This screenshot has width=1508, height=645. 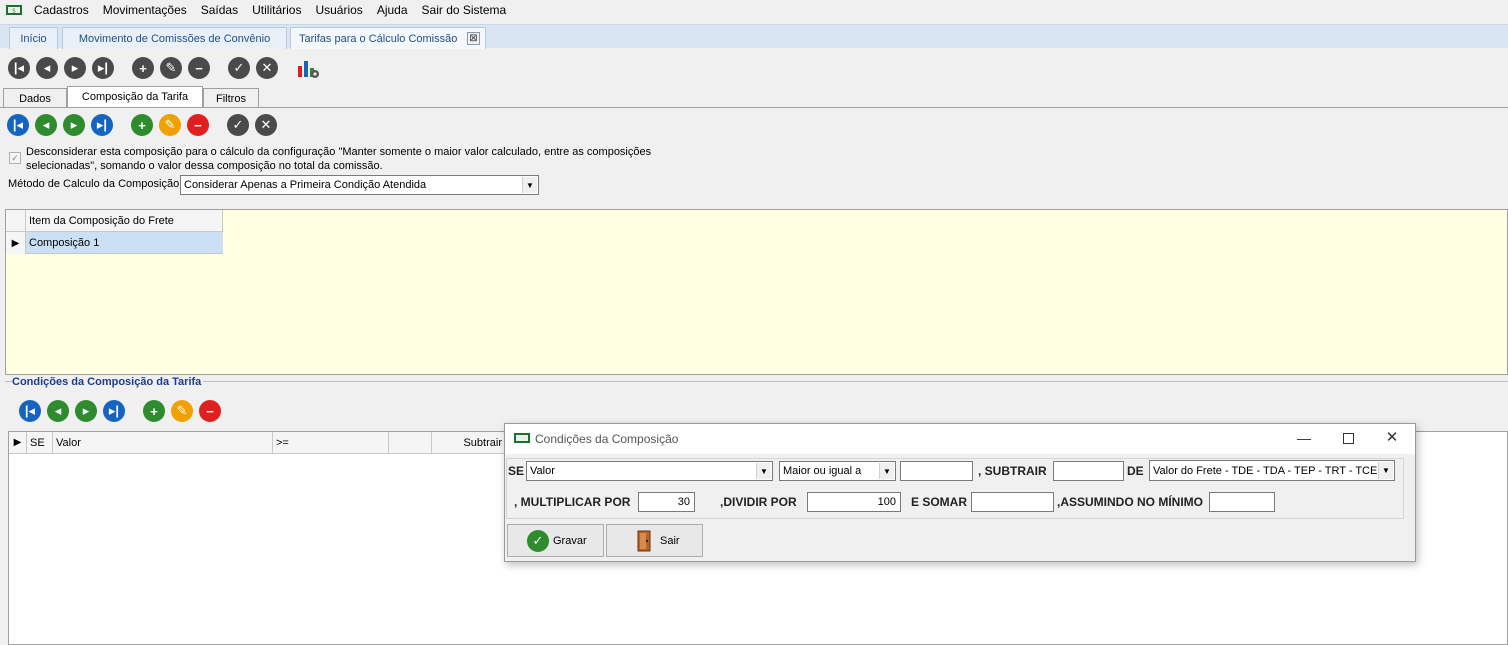 What do you see at coordinates (542, 471) in the screenshot?
I see `se-field-value: Valor` at bounding box center [542, 471].